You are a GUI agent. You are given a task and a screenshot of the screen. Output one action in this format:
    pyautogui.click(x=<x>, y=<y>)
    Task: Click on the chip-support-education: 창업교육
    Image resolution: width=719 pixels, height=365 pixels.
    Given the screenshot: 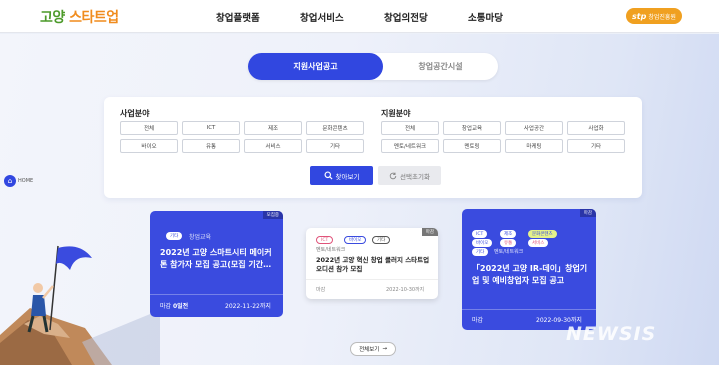 What is the action you would take?
    pyautogui.click(x=472, y=128)
    